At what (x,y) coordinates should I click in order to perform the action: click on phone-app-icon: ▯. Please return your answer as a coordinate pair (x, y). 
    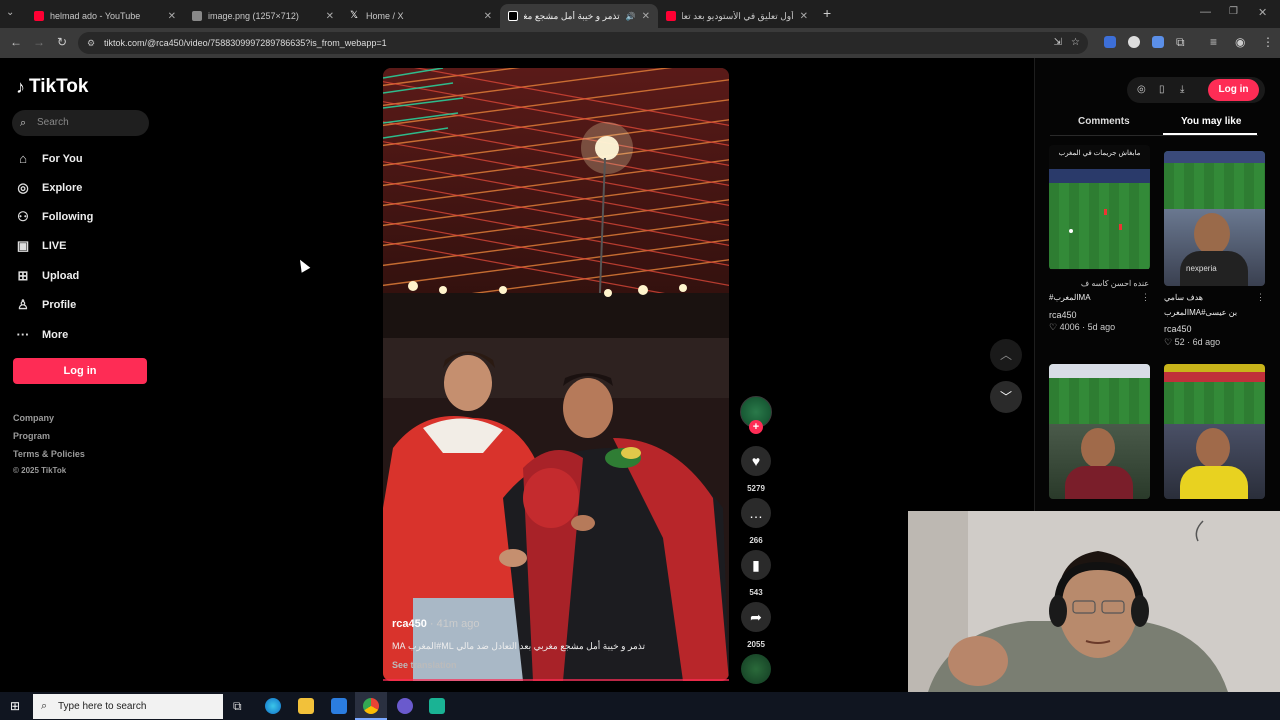
    Looking at the image, I should click on (1162, 89).